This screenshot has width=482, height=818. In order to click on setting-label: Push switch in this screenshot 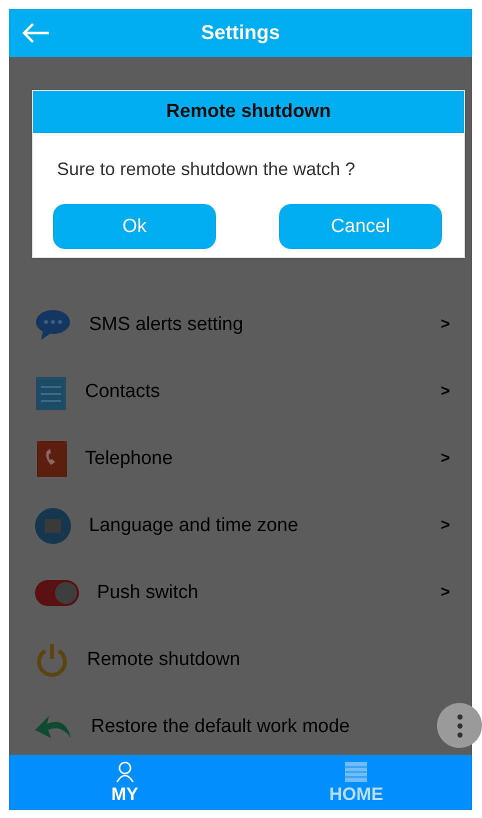, I will do `click(147, 593)`.